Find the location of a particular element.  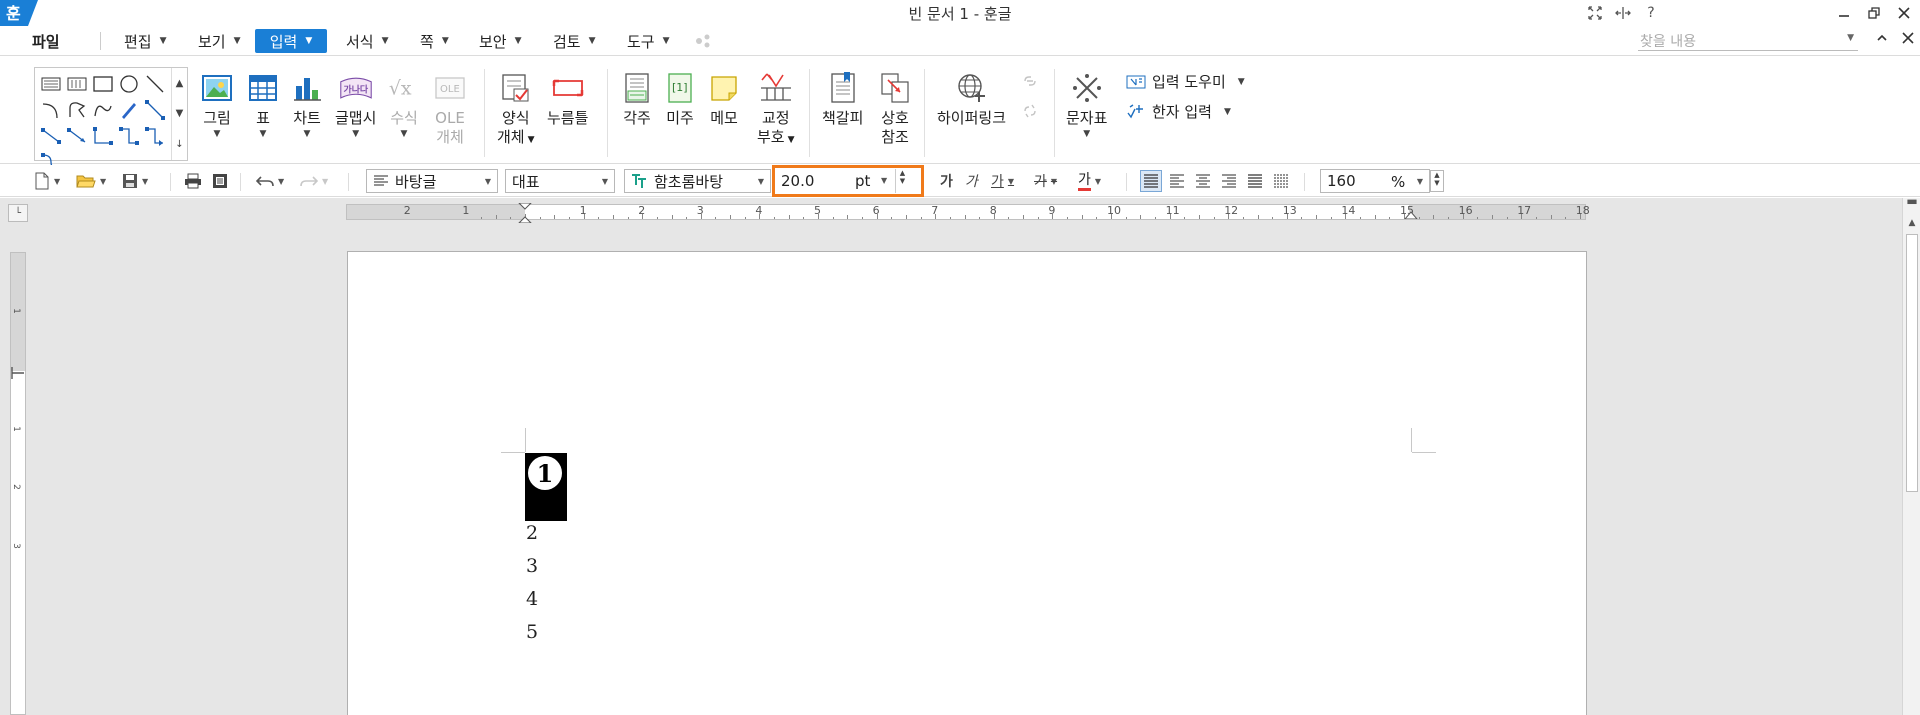

close-icon is located at coordinates (1904, 13).